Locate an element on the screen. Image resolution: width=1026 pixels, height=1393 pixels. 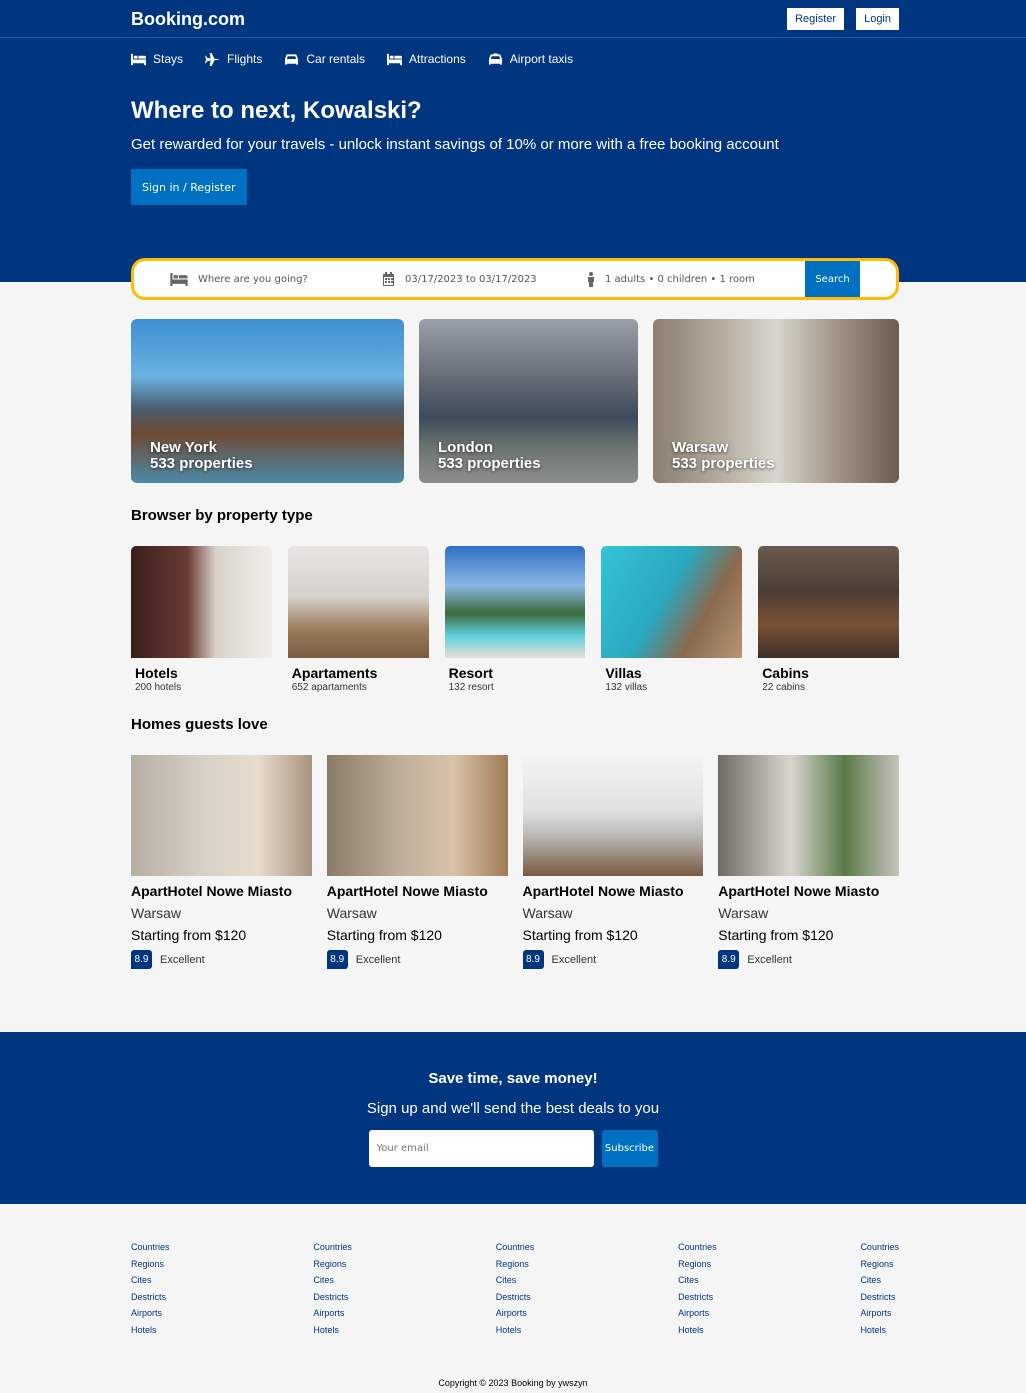
subscribe-button: Subscribe is located at coordinates (629, 1148).